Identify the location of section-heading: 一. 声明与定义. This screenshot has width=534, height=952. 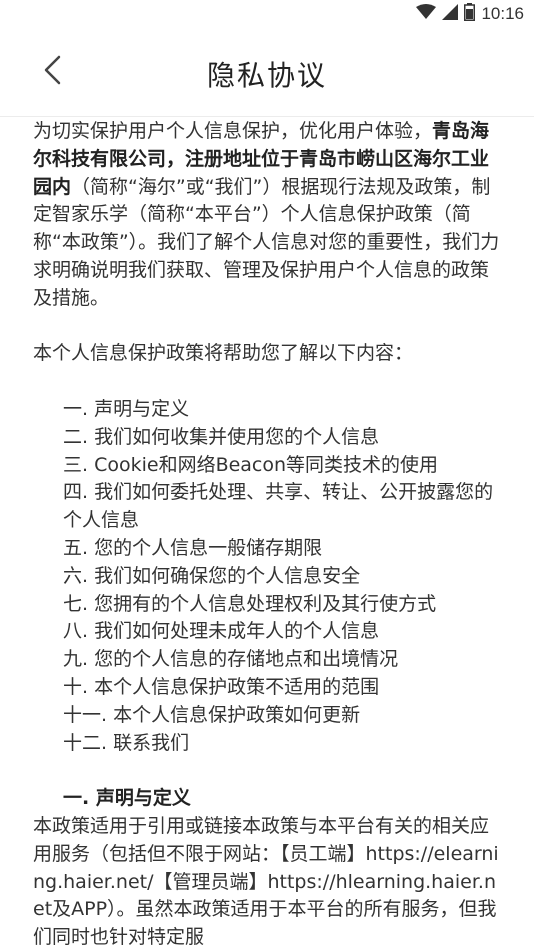
(127, 798).